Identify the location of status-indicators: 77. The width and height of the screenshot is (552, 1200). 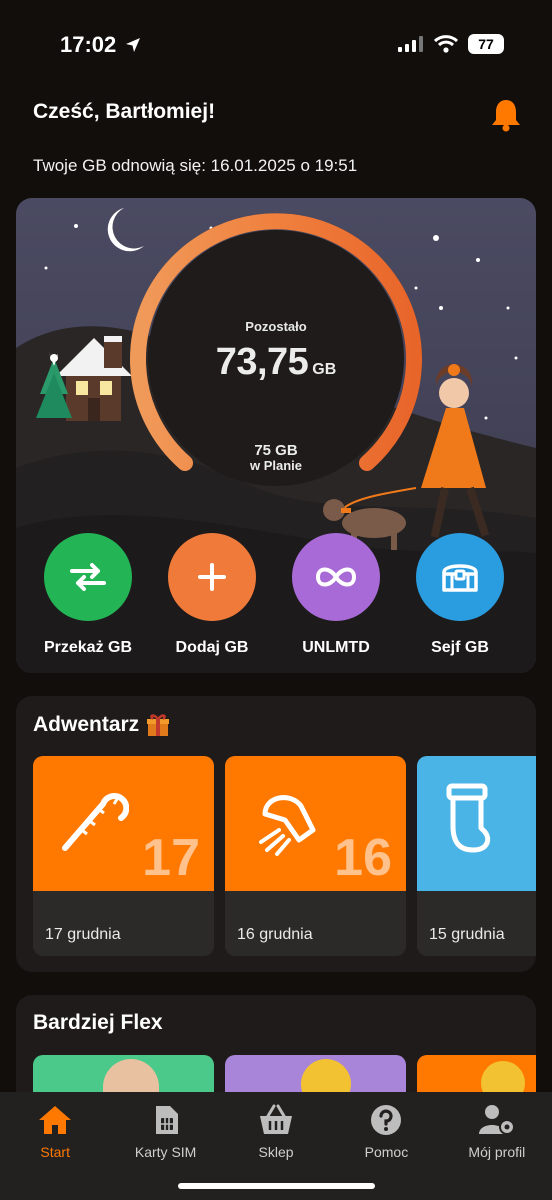
(451, 44).